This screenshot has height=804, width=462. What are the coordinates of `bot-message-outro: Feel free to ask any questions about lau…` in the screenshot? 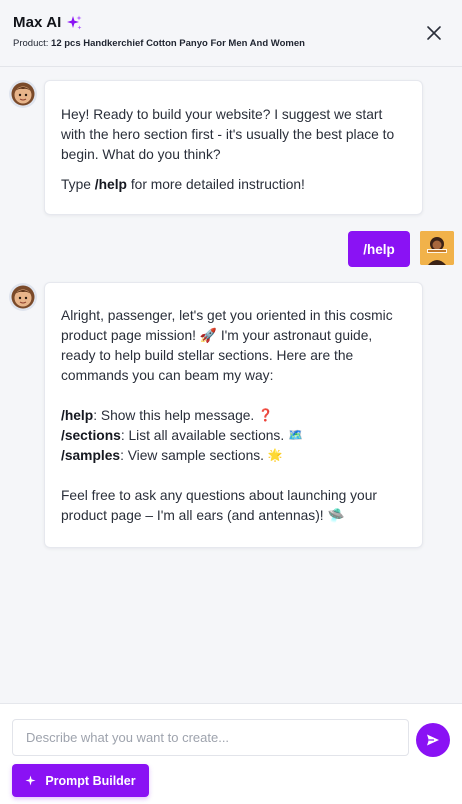 It's located at (219, 505).